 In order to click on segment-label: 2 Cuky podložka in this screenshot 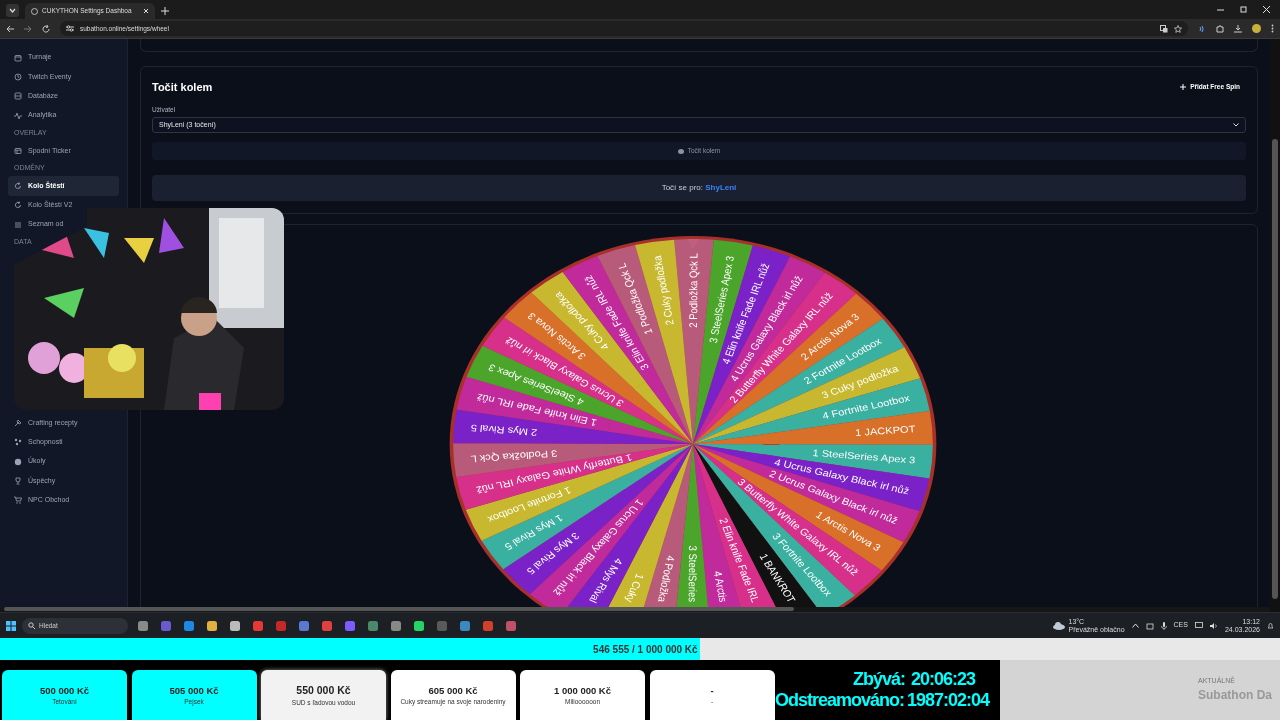, I will do `click(663, 291)`.